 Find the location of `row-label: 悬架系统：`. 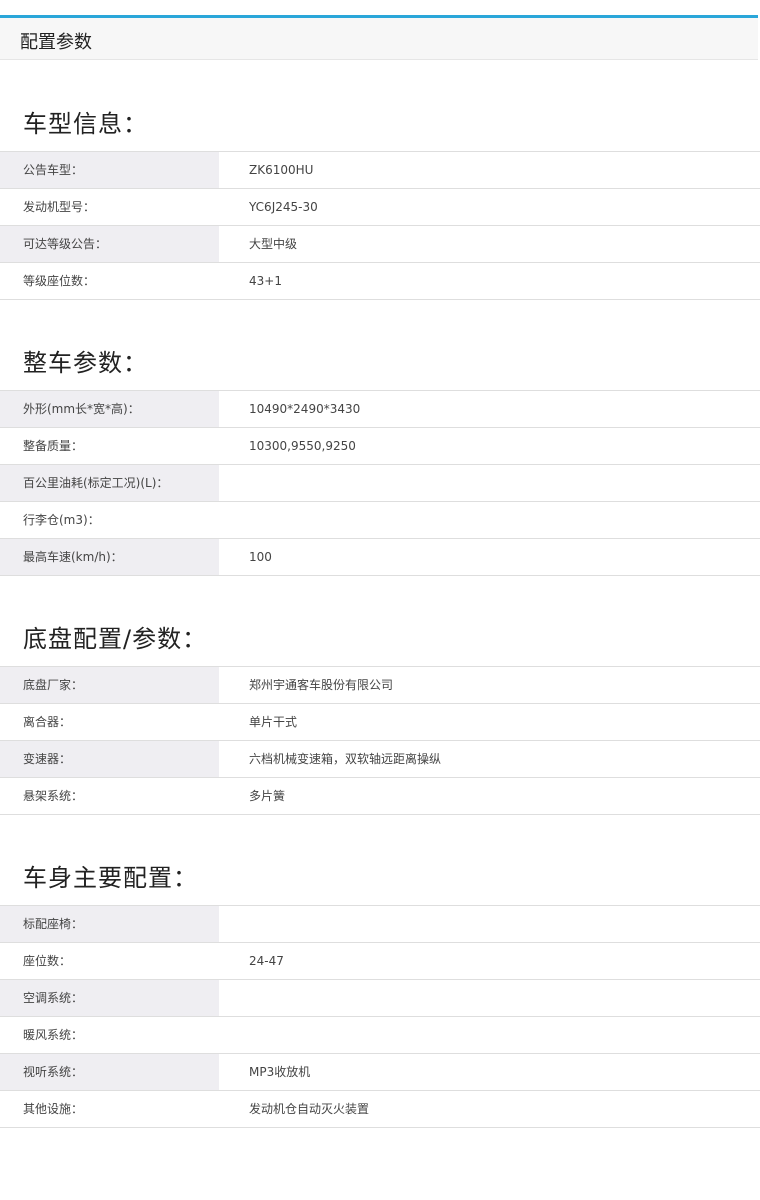

row-label: 悬架系统： is located at coordinates (53, 796).